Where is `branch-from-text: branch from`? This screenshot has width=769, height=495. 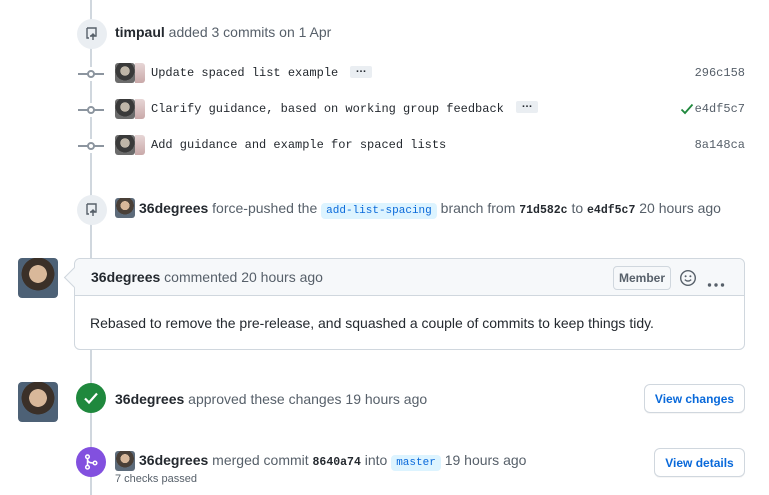 branch-from-text: branch from is located at coordinates (478, 208).